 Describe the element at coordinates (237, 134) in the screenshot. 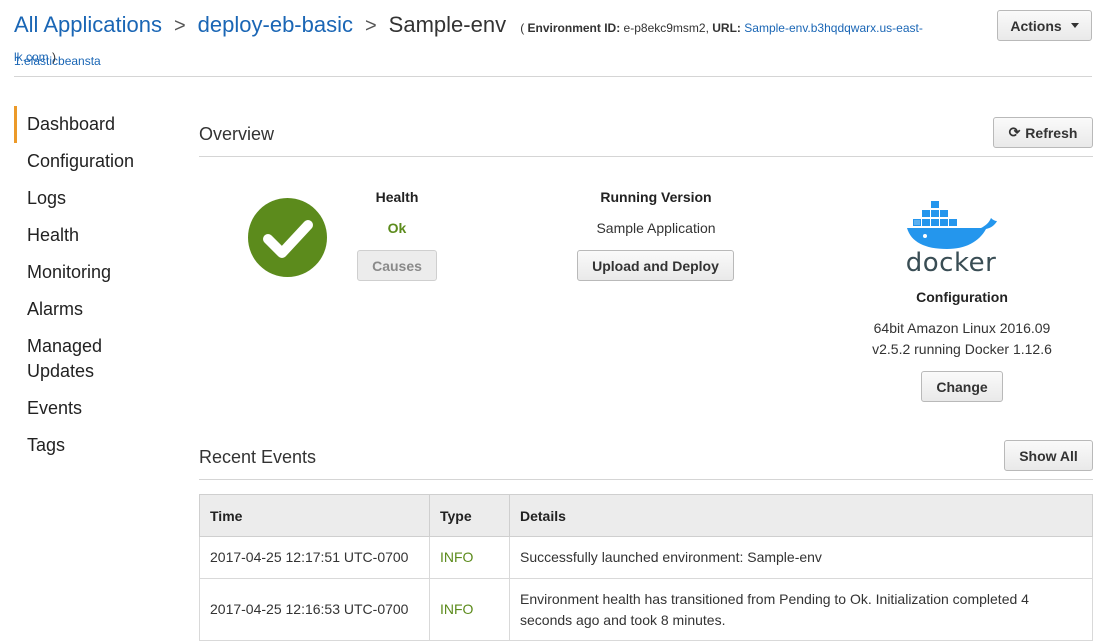

I see `overview-title: Overview` at that location.